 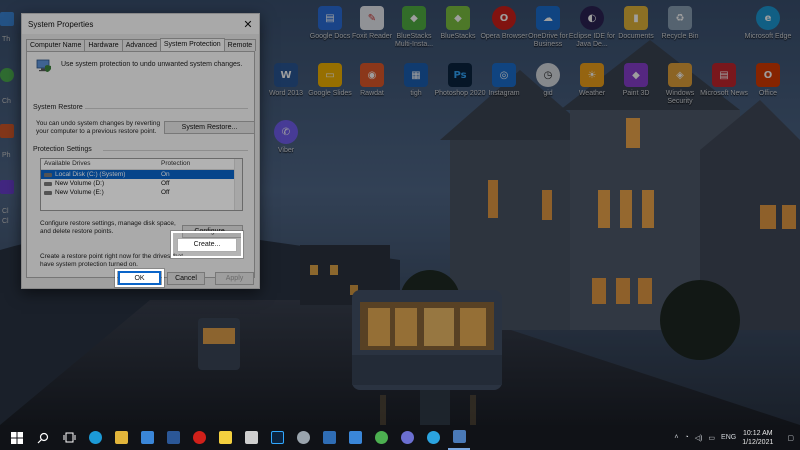 What do you see at coordinates (192, 164) in the screenshot?
I see `protection-header: Protection` at bounding box center [192, 164].